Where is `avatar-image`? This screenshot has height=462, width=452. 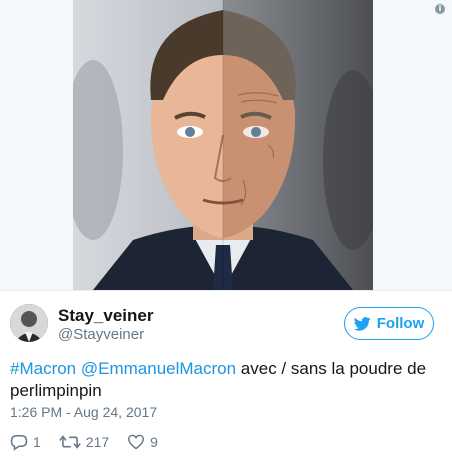 avatar-image is located at coordinates (29, 323).